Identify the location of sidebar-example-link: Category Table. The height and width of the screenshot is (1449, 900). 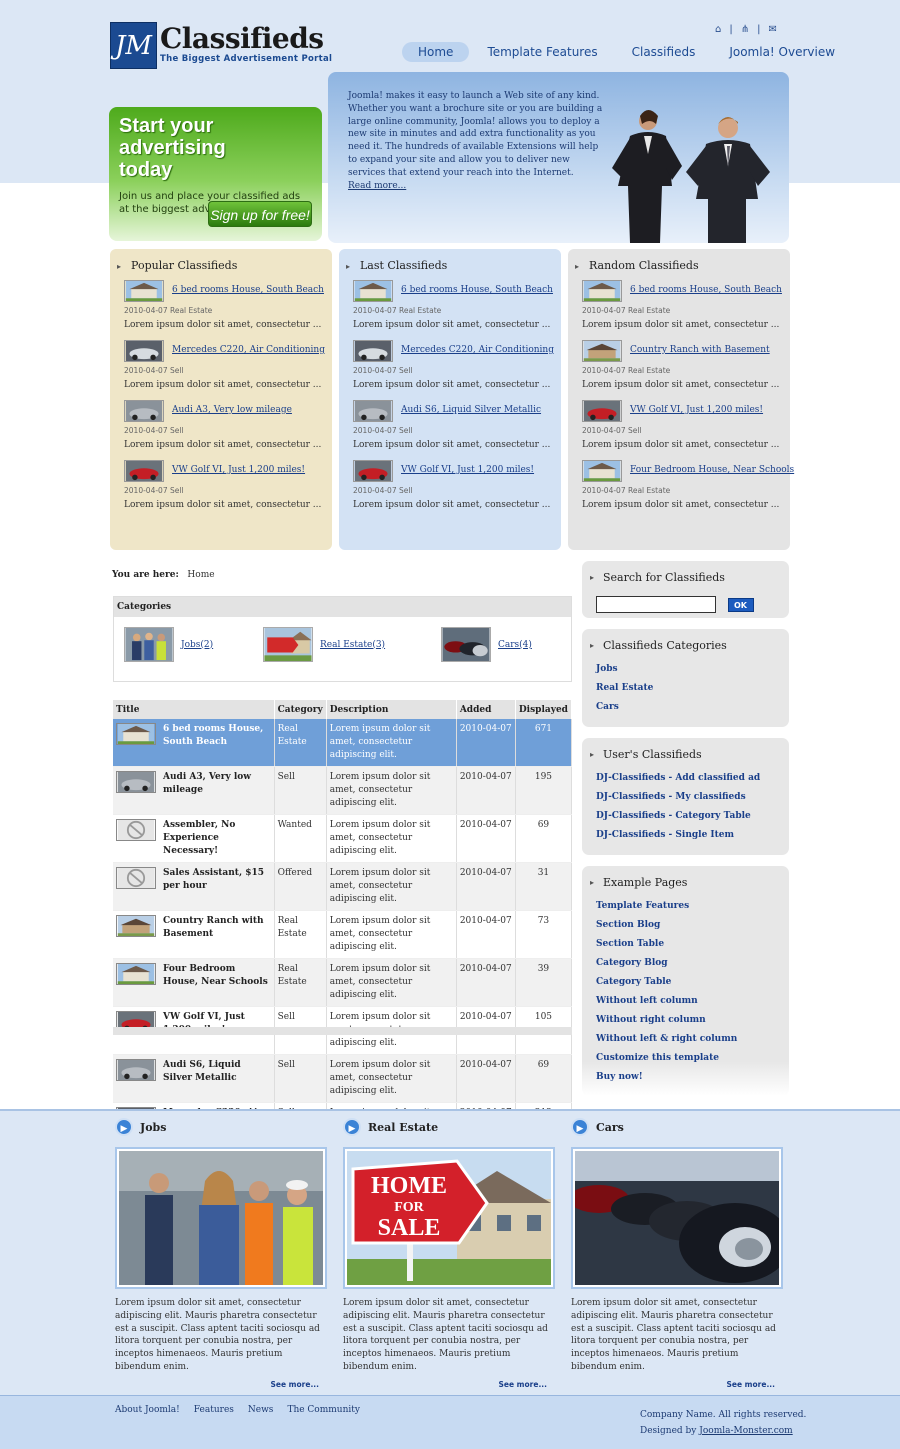
(685, 986).